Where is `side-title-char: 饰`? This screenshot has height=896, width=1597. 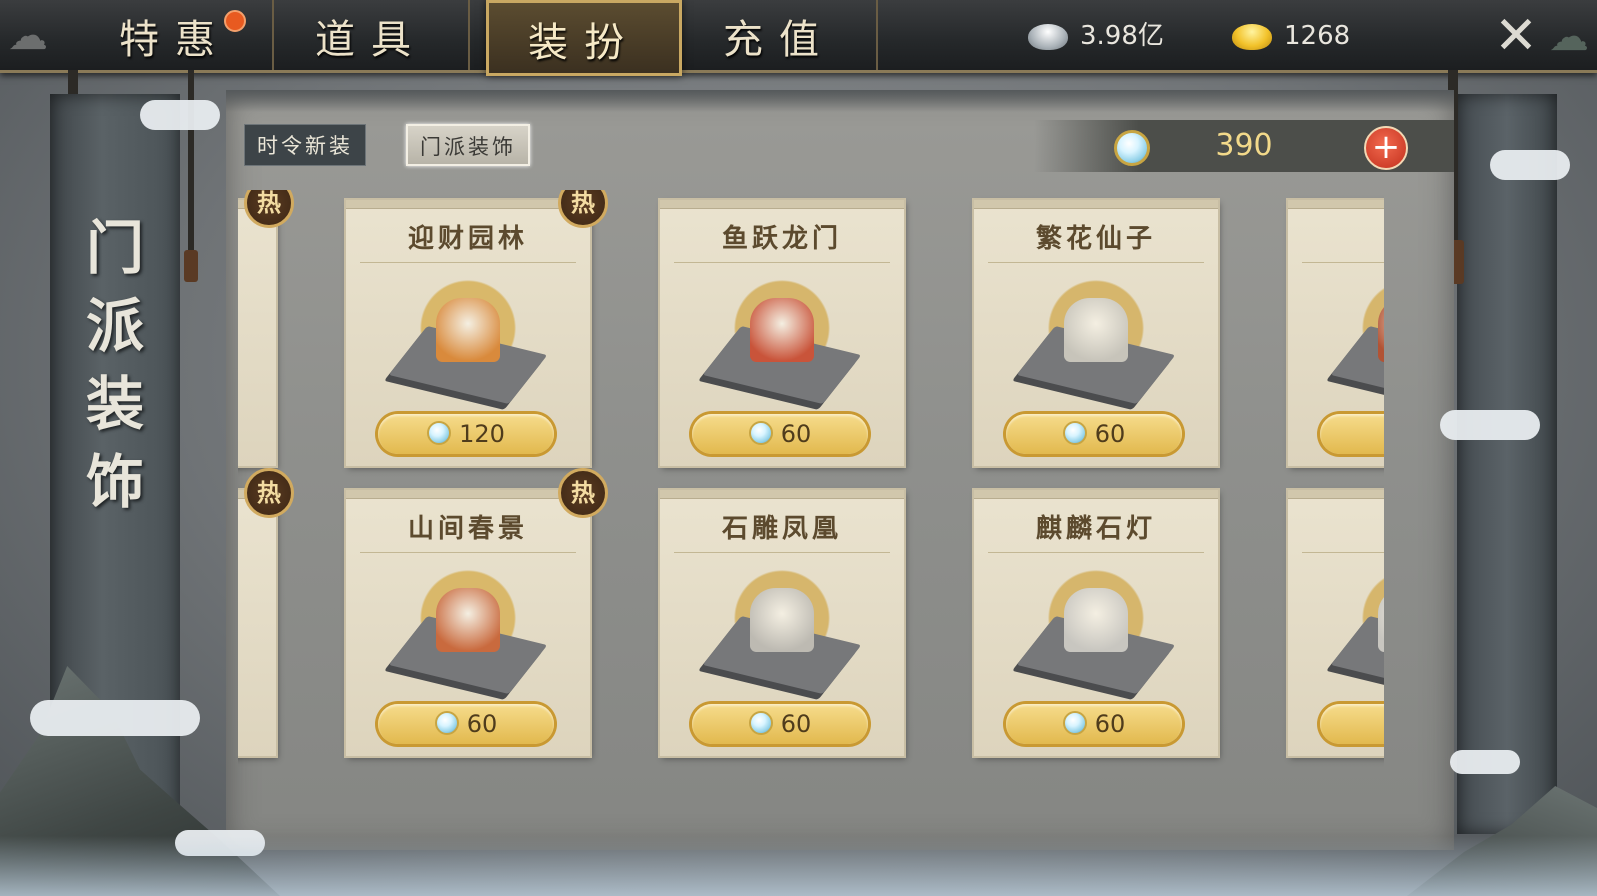
side-title-char: 饰 is located at coordinates (114, 482).